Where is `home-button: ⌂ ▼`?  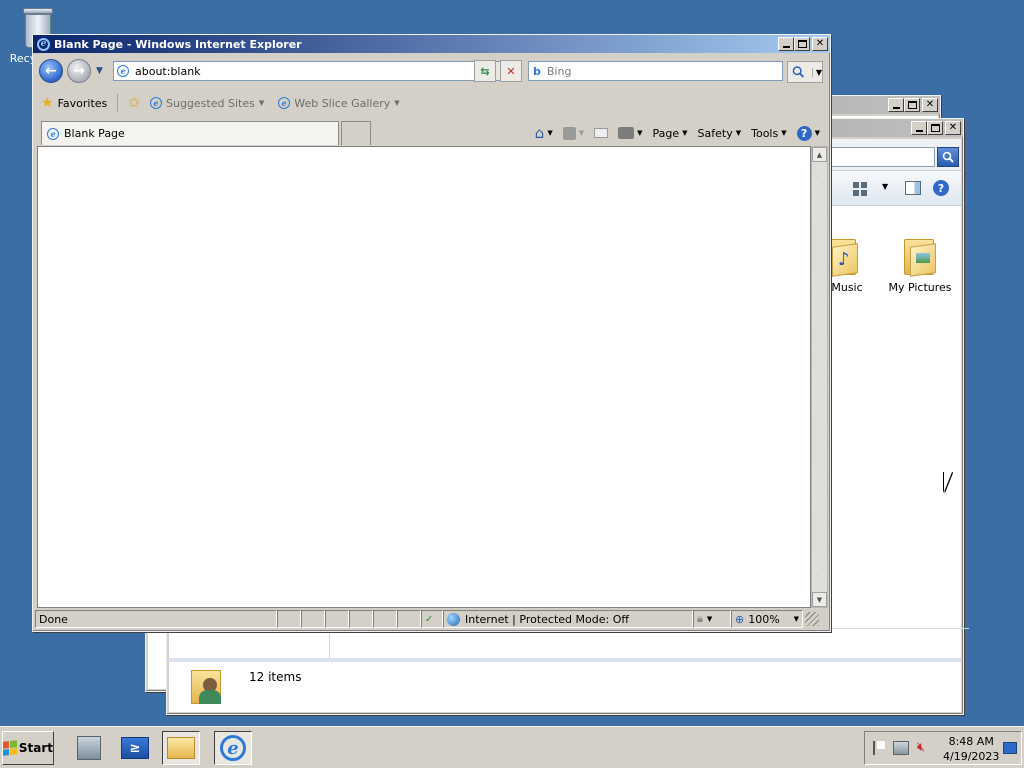
home-button: ⌂ ▼ is located at coordinates (544, 133).